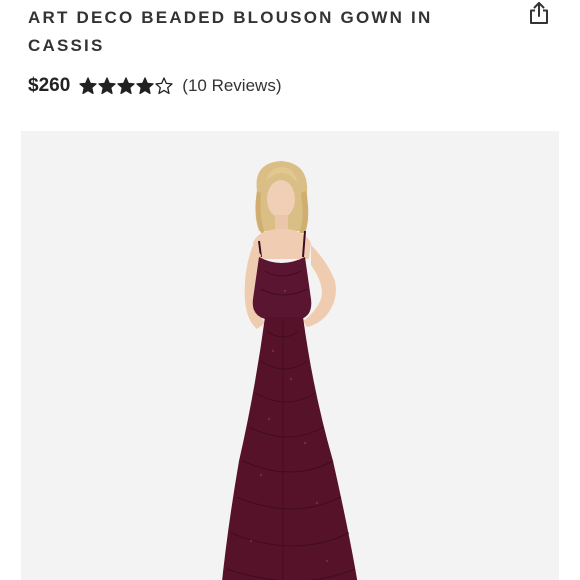  What do you see at coordinates (231, 86) in the screenshot?
I see `reviews-link: (10 Reviews)` at bounding box center [231, 86].